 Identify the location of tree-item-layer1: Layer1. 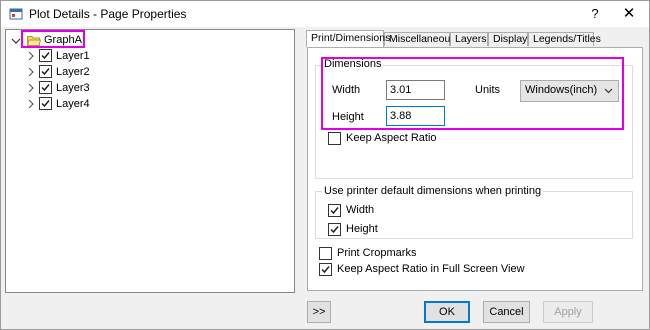
(146, 56).